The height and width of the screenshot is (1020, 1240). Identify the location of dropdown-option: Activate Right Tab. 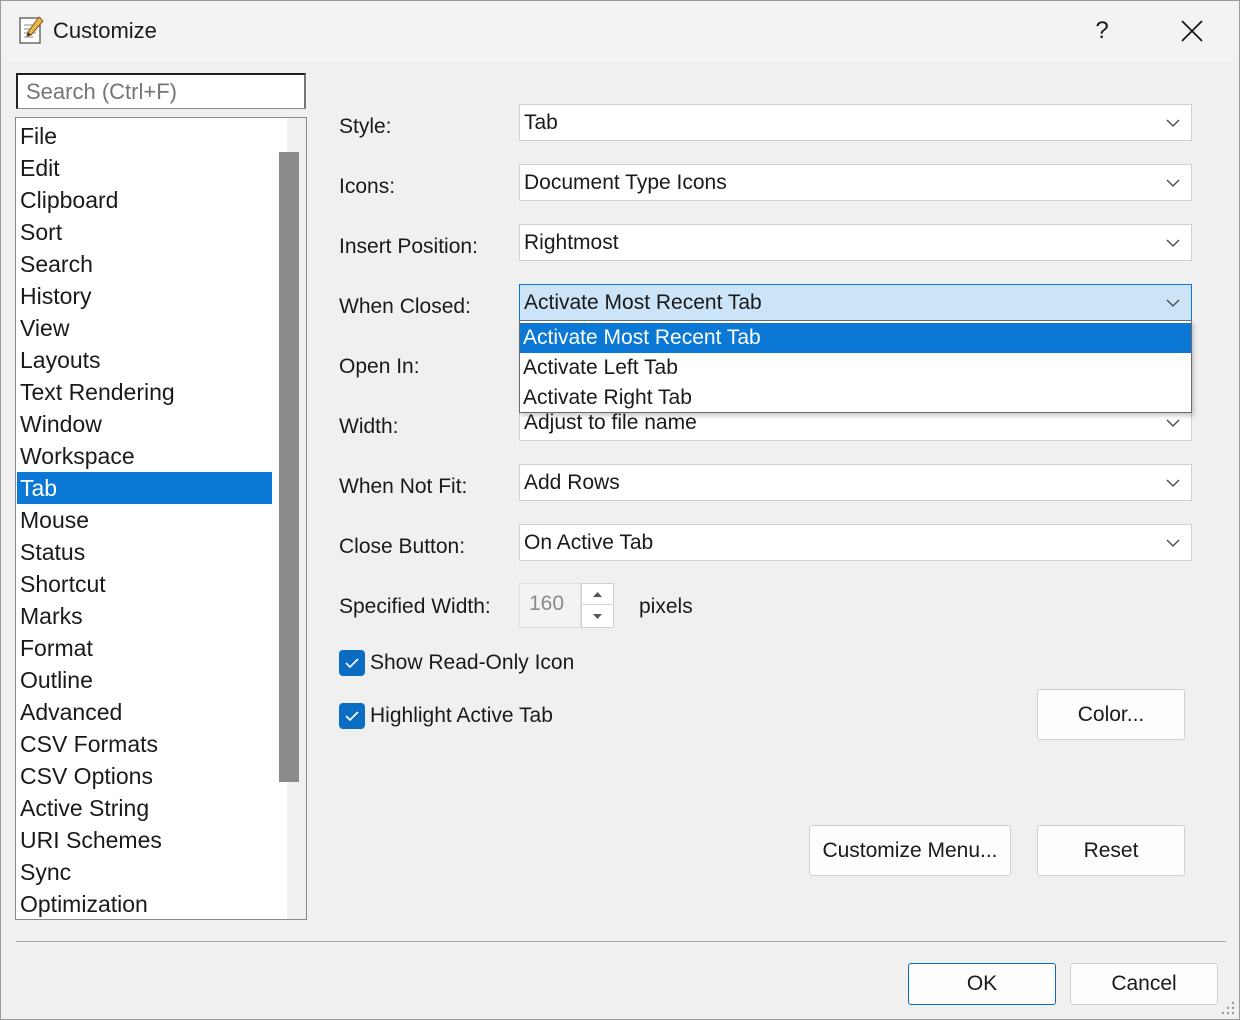
(855, 398).